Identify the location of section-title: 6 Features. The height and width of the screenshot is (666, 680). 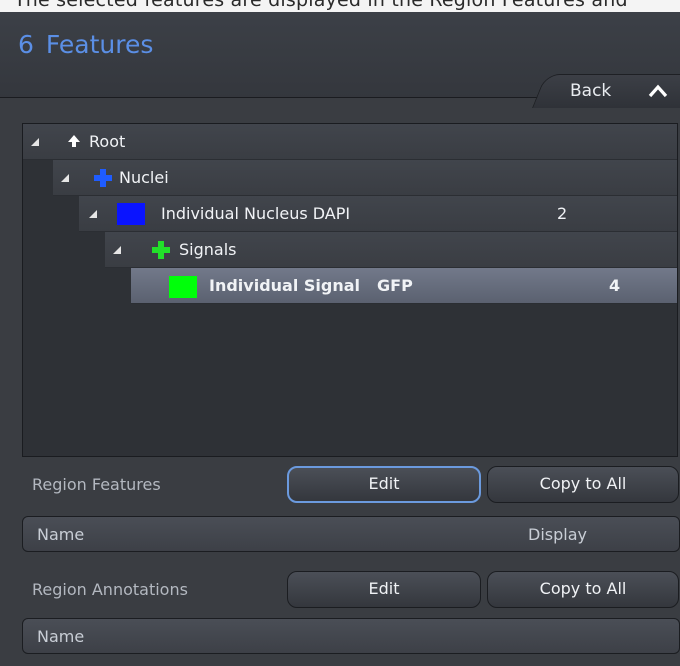
(85, 44).